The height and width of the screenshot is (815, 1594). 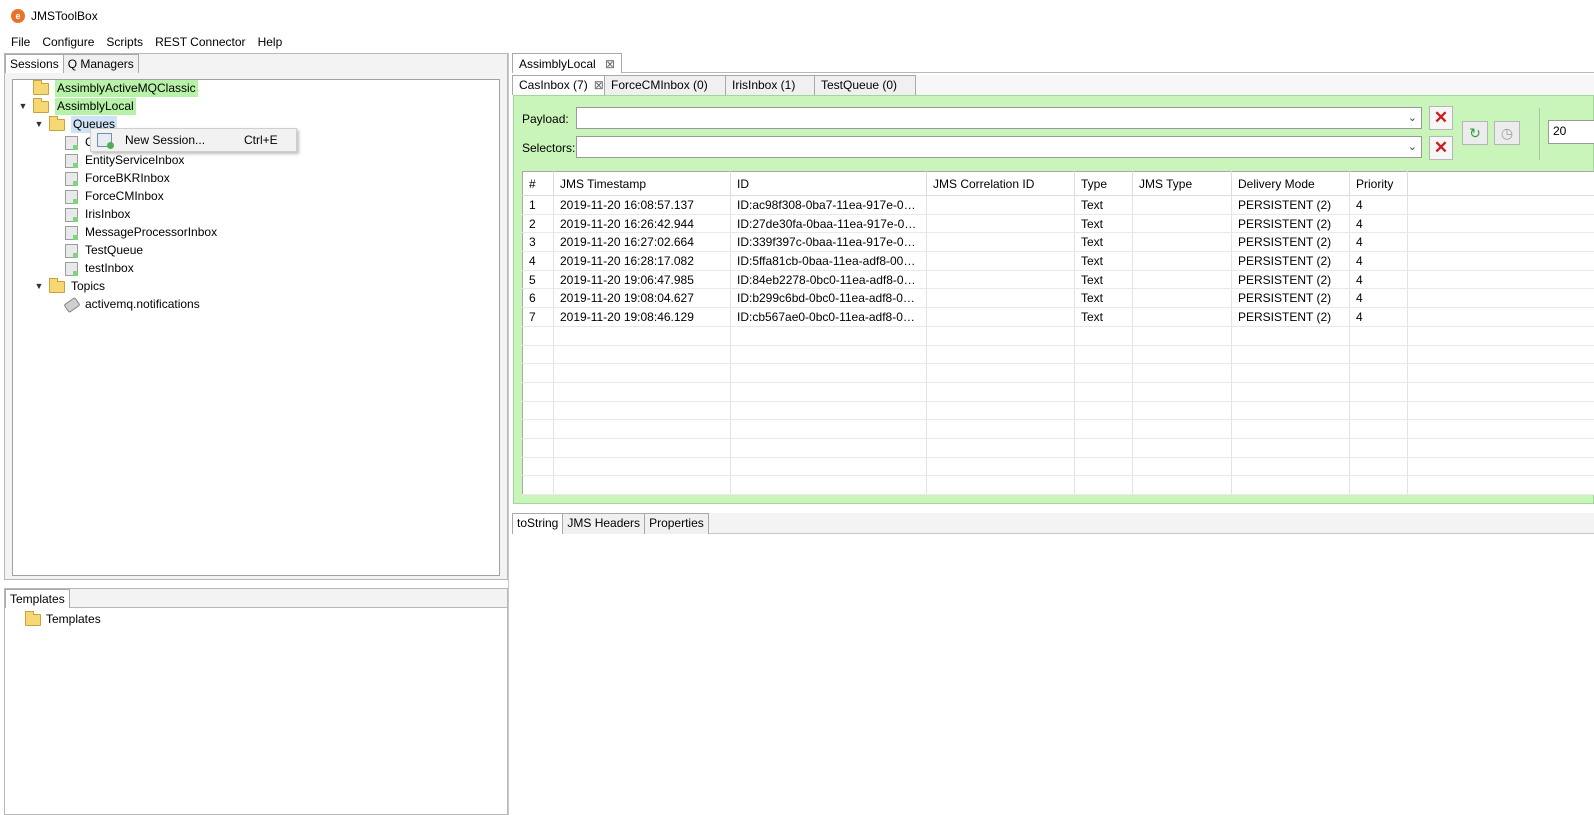 What do you see at coordinates (665, 85) in the screenshot?
I see `tab-queue-forcecminbox: ForceCMInbox (0)` at bounding box center [665, 85].